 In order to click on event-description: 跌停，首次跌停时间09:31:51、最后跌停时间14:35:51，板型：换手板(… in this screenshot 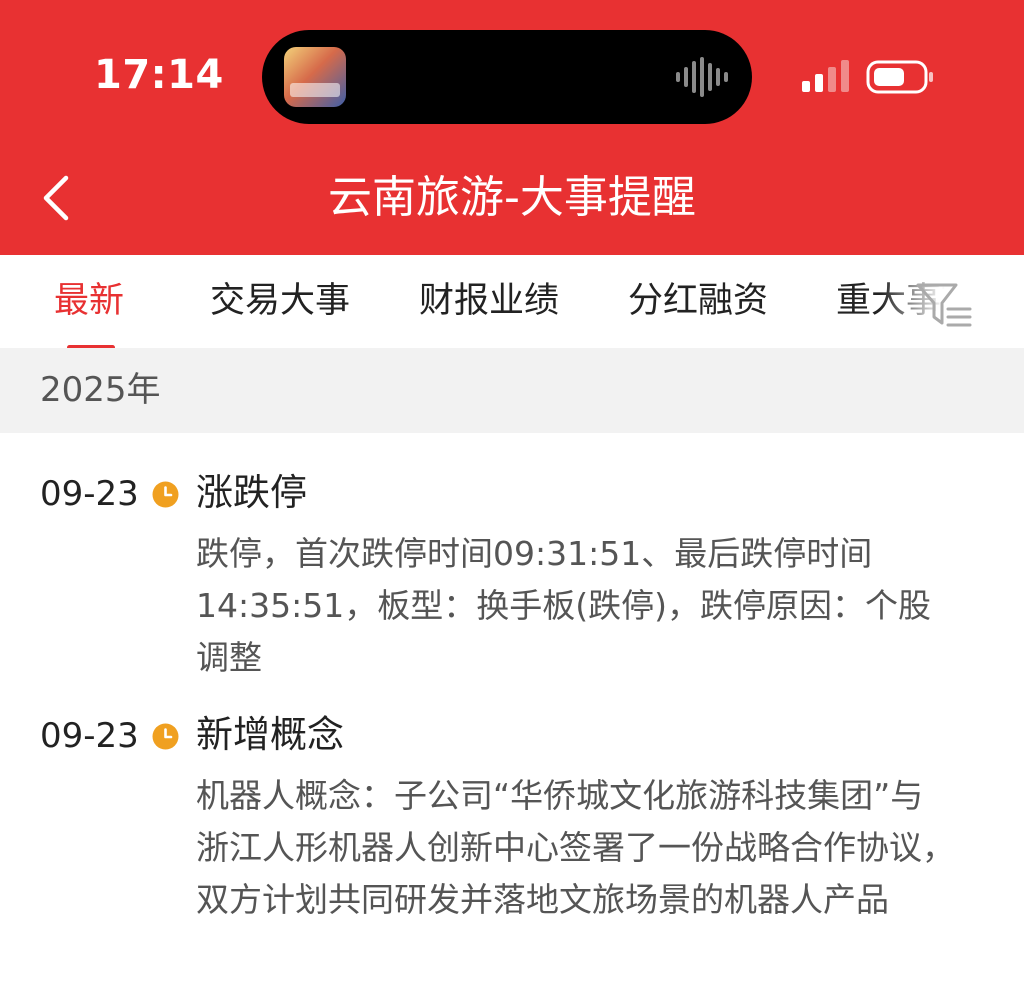, I will do `click(563, 605)`.